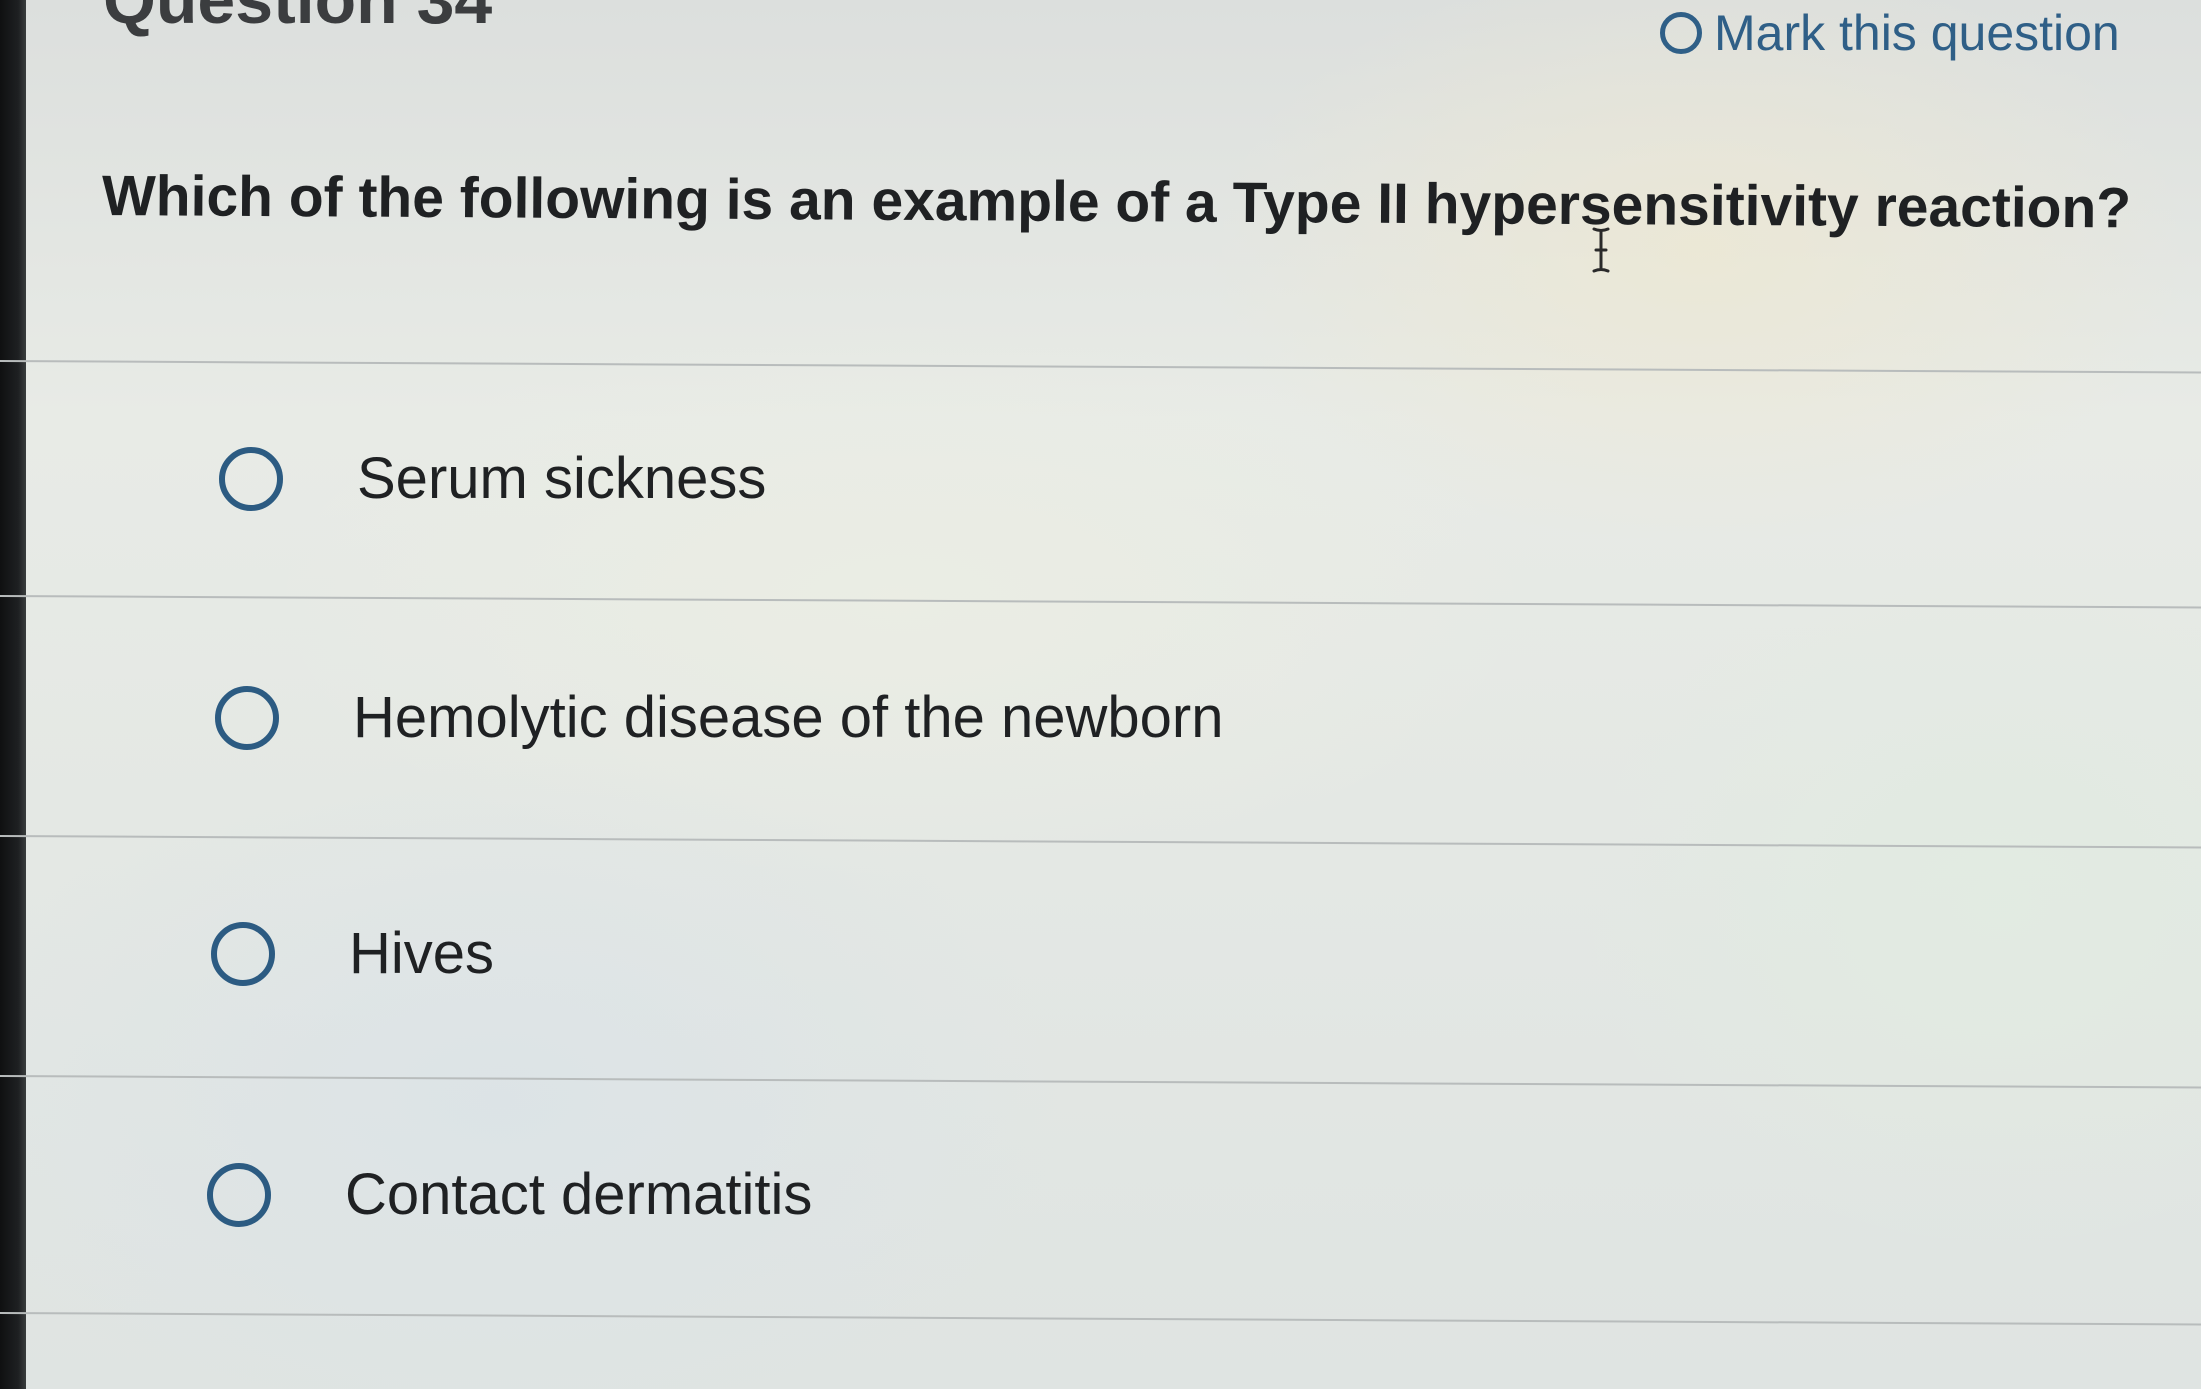  Describe the element at coordinates (1917, 33) in the screenshot. I see `mark-question-label: Mark this question` at that location.